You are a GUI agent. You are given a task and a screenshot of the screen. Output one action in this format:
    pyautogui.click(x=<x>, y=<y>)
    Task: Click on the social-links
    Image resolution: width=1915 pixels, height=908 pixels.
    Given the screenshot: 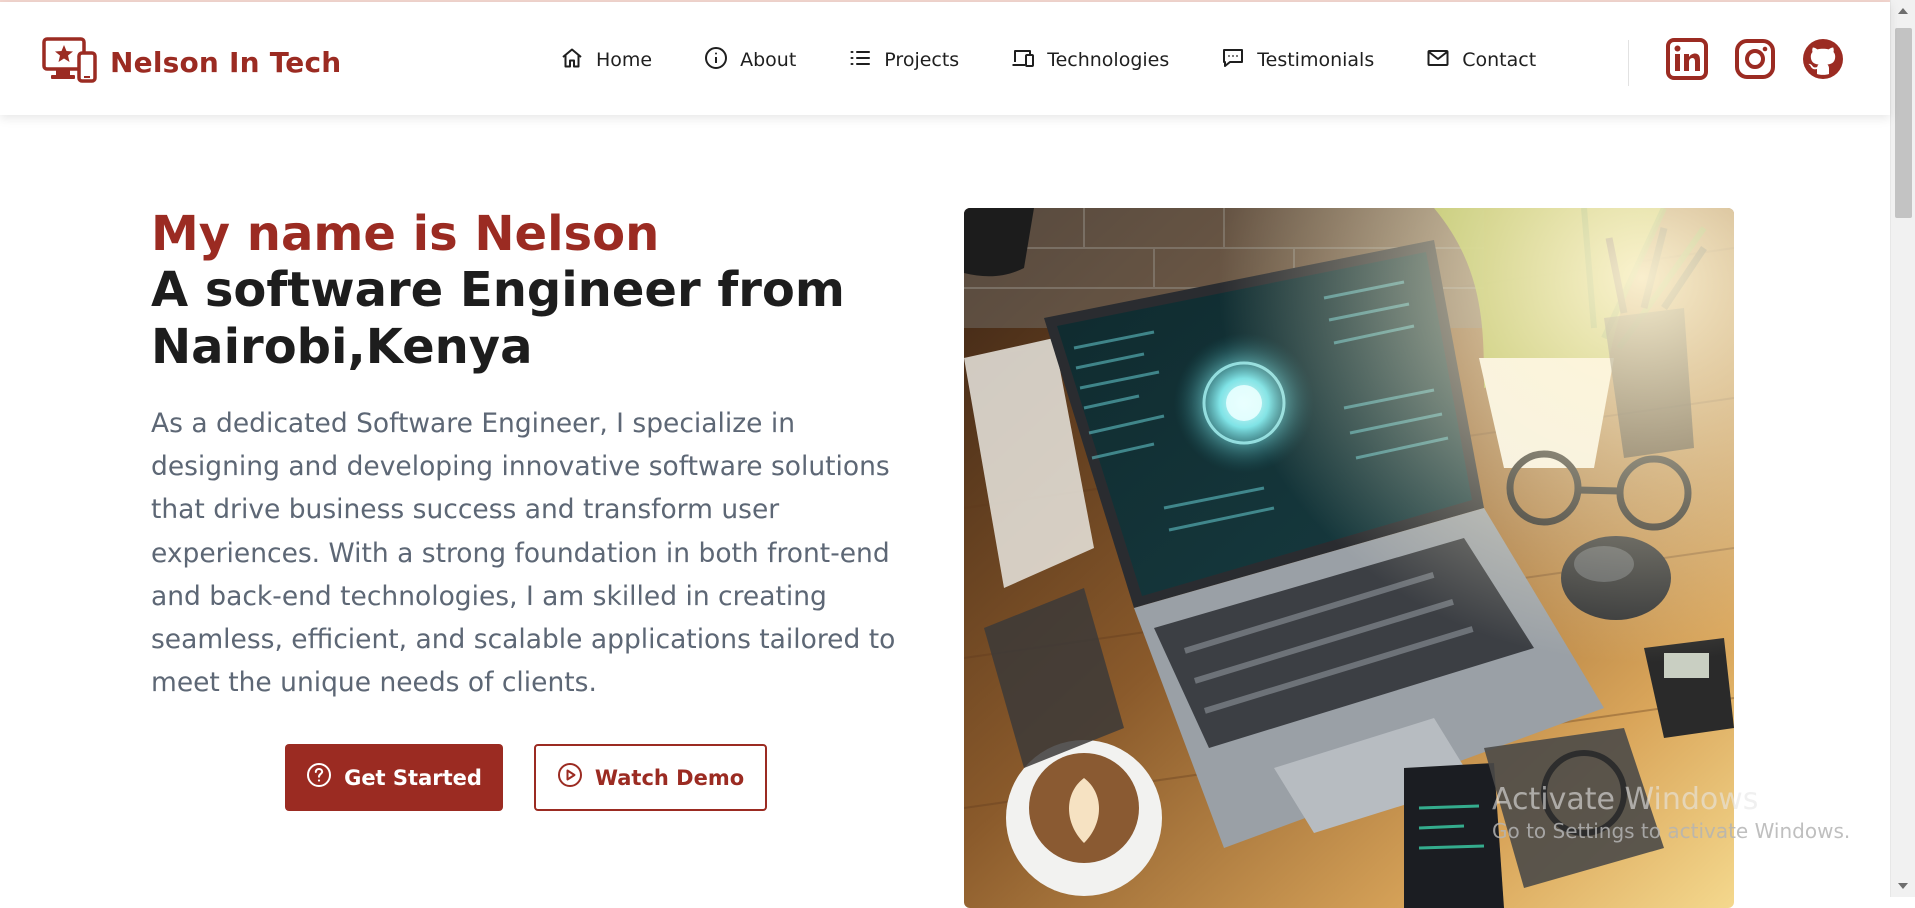 What is the action you would take?
    pyautogui.click(x=1755, y=59)
    